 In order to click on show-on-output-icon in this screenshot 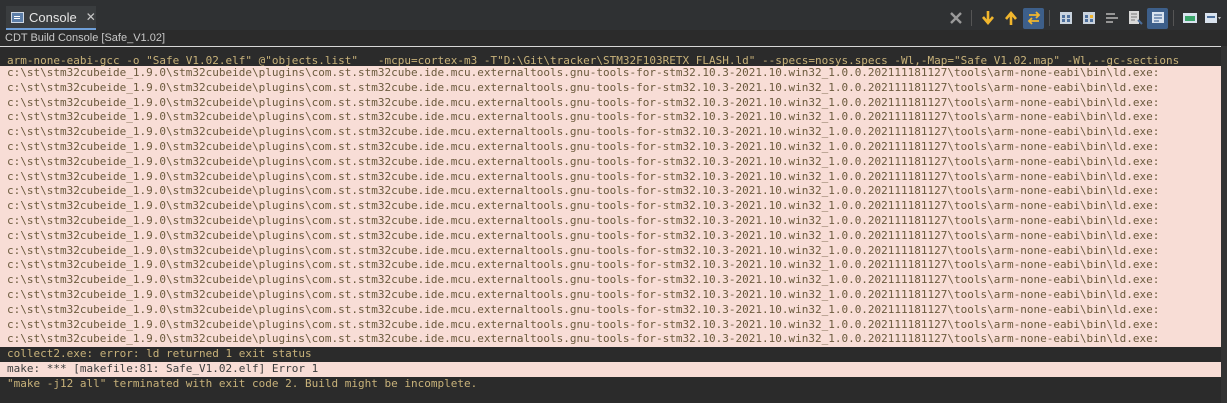, I will do `click(1134, 18)`.